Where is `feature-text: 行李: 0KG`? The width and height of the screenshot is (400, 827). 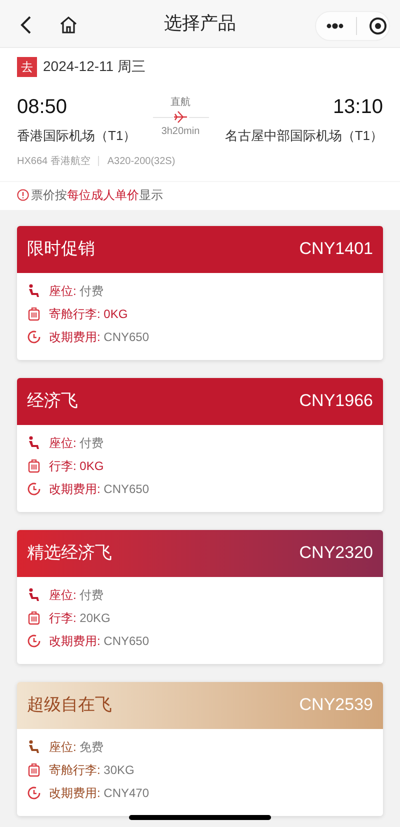 feature-text: 行李: 0KG is located at coordinates (76, 466).